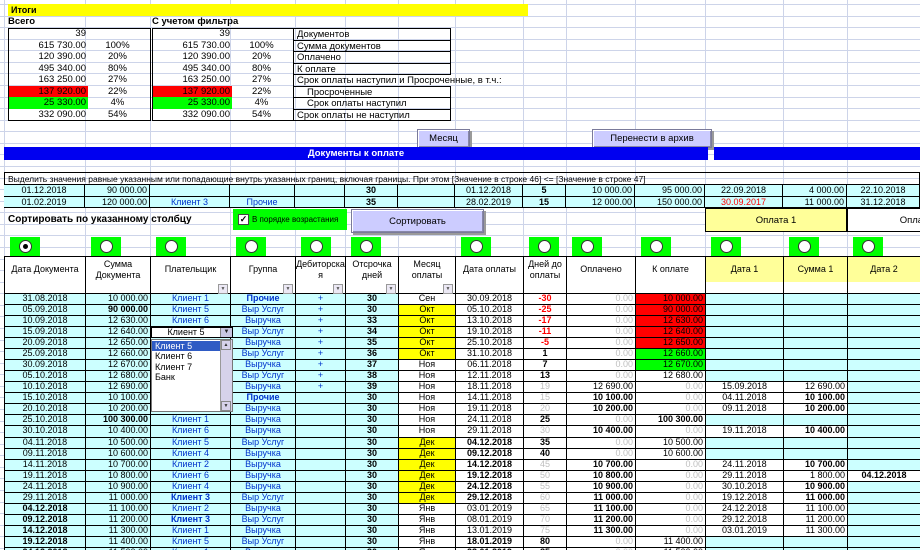  Describe the element at coordinates (490, 299) in the screenshot. I see `table-cell: 30.09.2018` at that location.